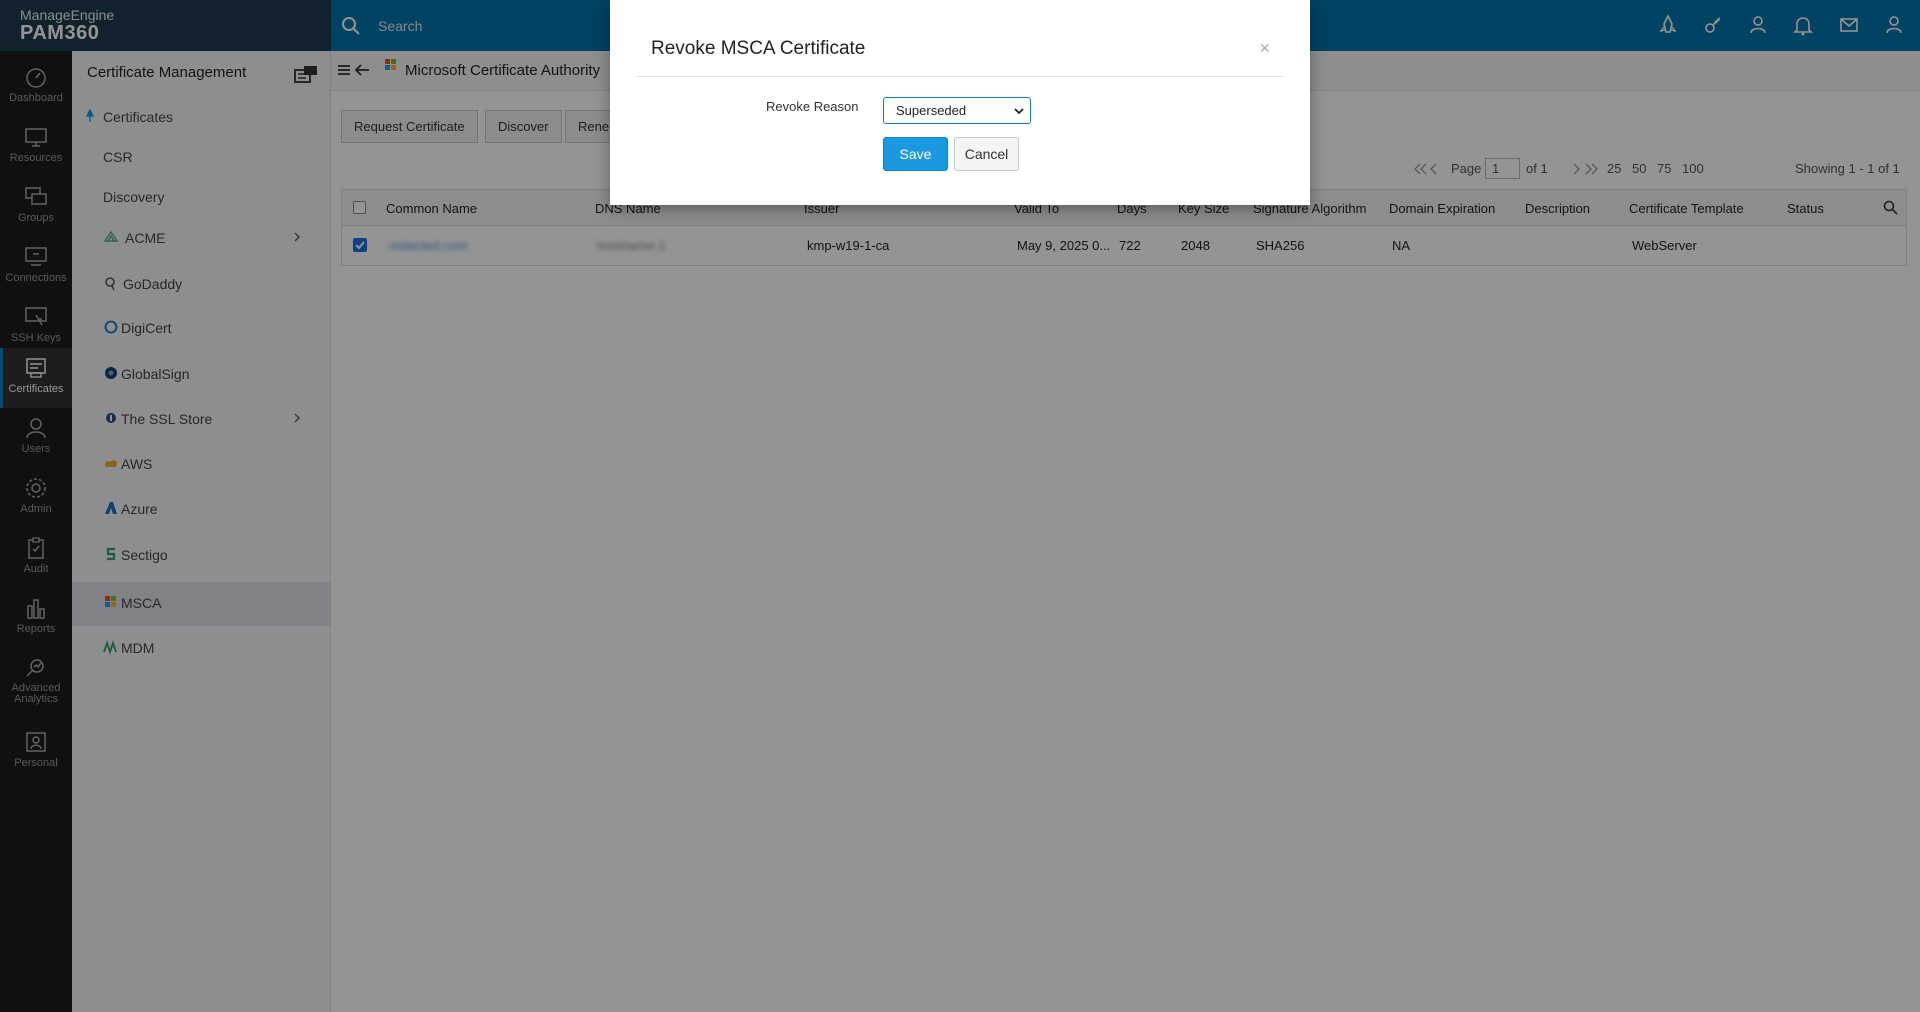 The width and height of the screenshot is (1920, 1012). What do you see at coordinates (812, 106) in the screenshot?
I see `revoke-reason-label: Revoke Reason` at bounding box center [812, 106].